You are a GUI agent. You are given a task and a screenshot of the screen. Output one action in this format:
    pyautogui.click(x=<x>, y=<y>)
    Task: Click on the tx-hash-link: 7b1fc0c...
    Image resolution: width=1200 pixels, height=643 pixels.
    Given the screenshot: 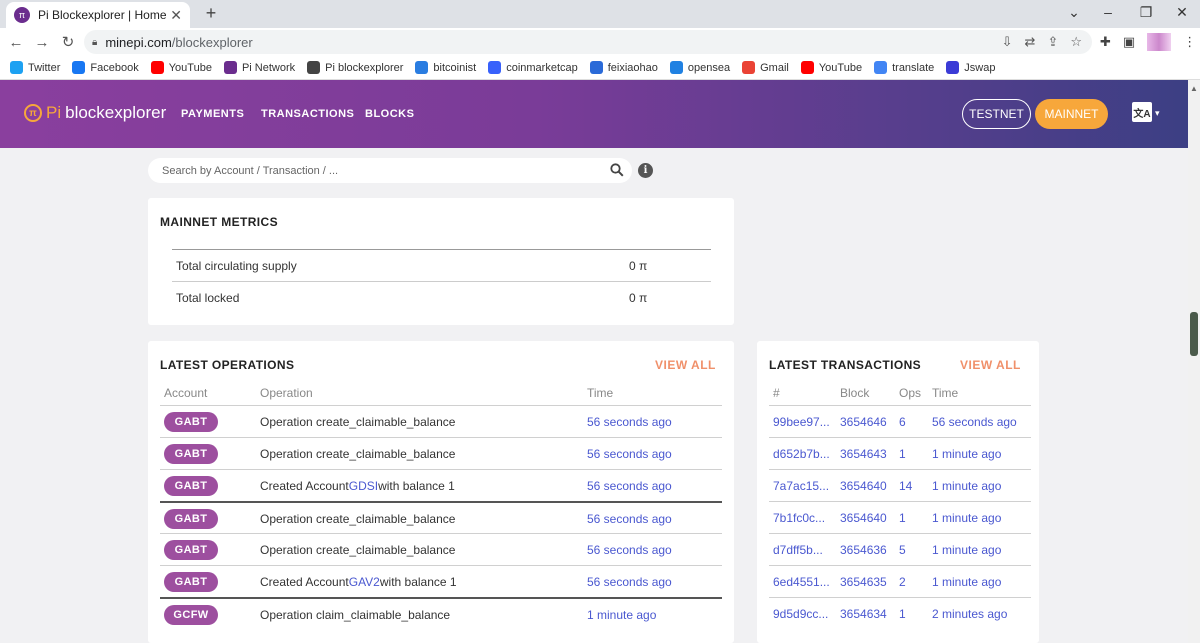 What is the action you would take?
    pyautogui.click(x=799, y=518)
    